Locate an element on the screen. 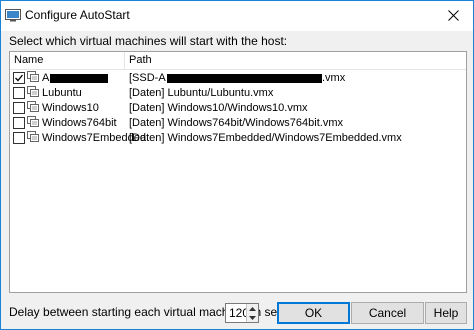 The height and width of the screenshot is (330, 474). title-bar: Configure AutoStart is located at coordinates (237, 16).